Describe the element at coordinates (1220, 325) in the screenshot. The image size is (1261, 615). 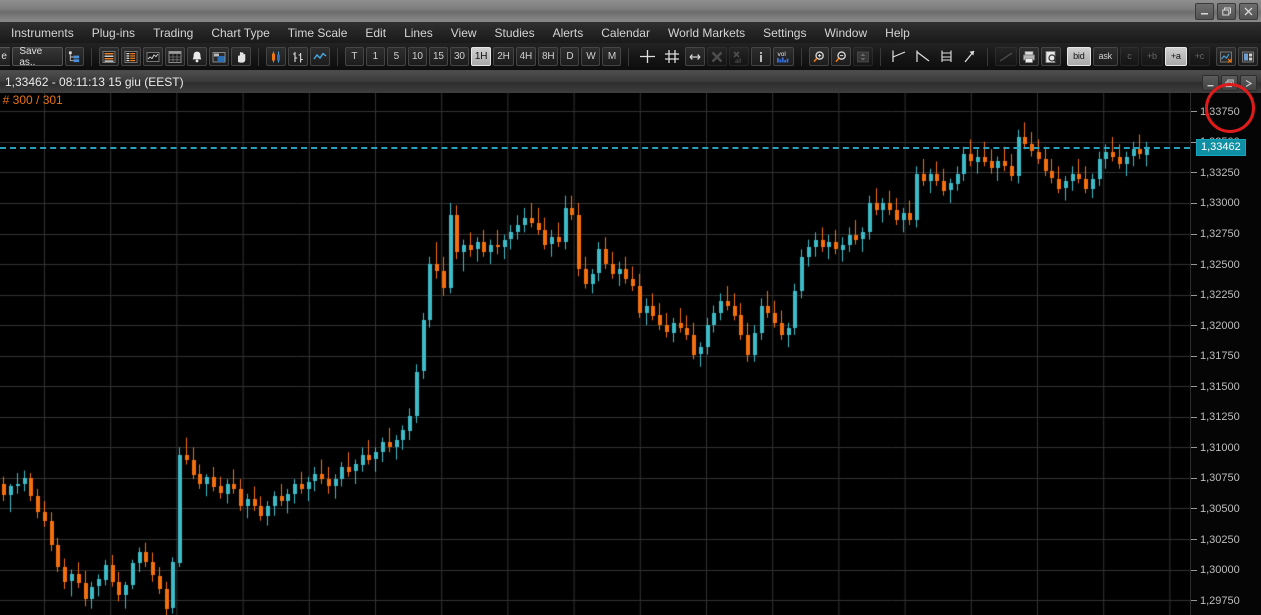
I see `price-axis-tick-label: 1,32000` at that location.